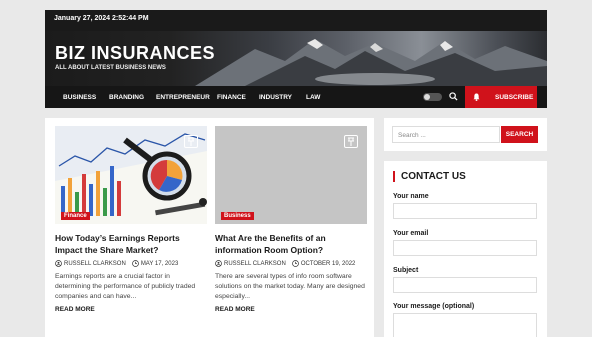  What do you see at coordinates (296, 20) in the screenshot?
I see `top-bar: January 27, 2024 2:52:44 PM` at bounding box center [296, 20].